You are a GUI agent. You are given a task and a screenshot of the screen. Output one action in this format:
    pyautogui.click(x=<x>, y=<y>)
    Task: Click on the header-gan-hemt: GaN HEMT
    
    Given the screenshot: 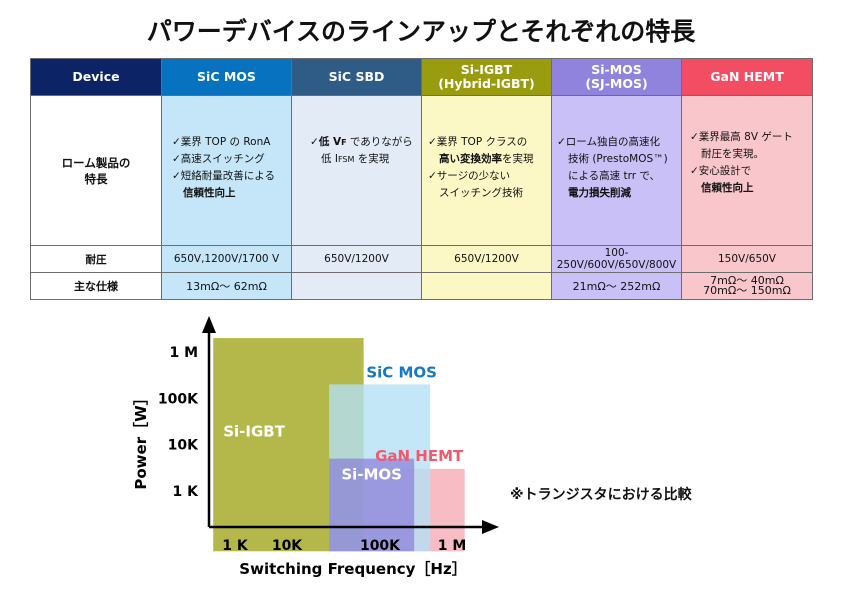 What is the action you would take?
    pyautogui.click(x=747, y=77)
    